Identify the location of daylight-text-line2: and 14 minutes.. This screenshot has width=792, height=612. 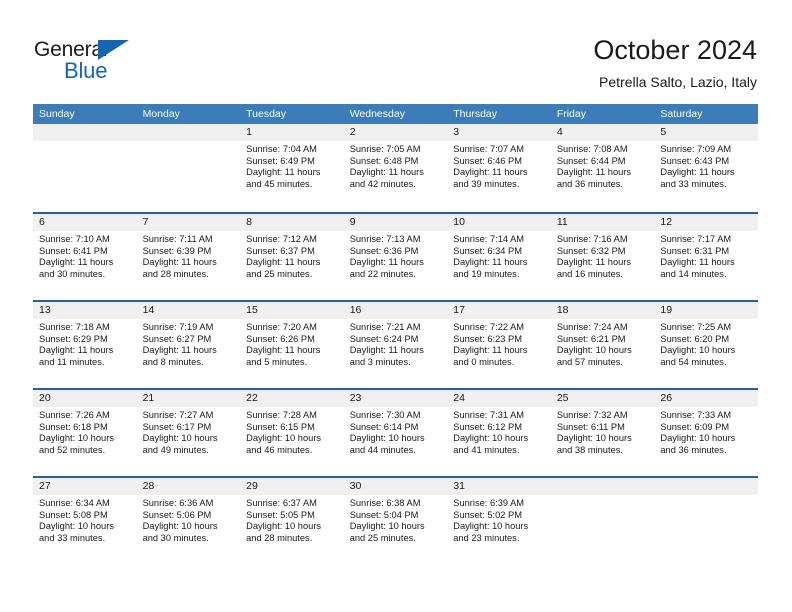
(693, 273).